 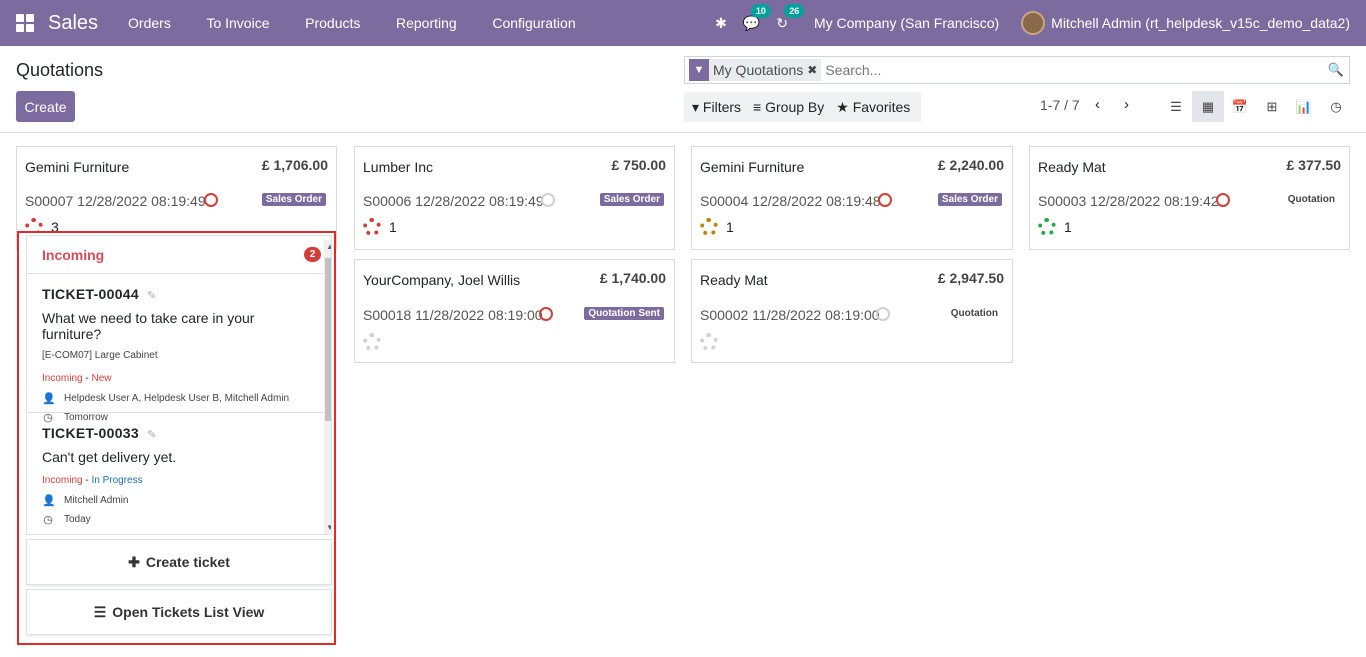 I want to click on ticket-group-title: Incoming, so click(x=73, y=254).